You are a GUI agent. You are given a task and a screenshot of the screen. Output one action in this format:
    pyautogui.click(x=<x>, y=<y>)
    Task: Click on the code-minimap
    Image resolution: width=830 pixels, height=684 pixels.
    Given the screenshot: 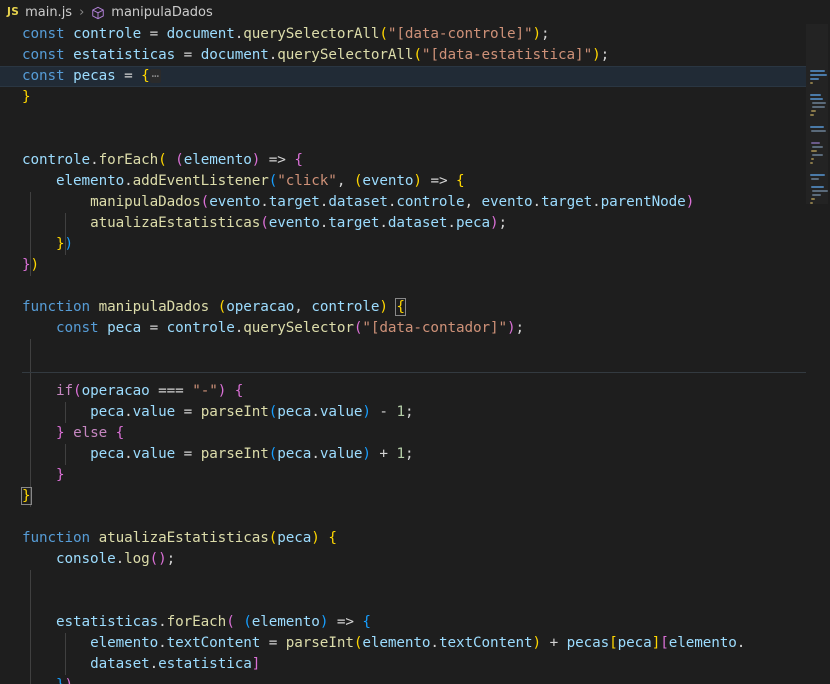 What is the action you would take?
    pyautogui.click(x=818, y=354)
    